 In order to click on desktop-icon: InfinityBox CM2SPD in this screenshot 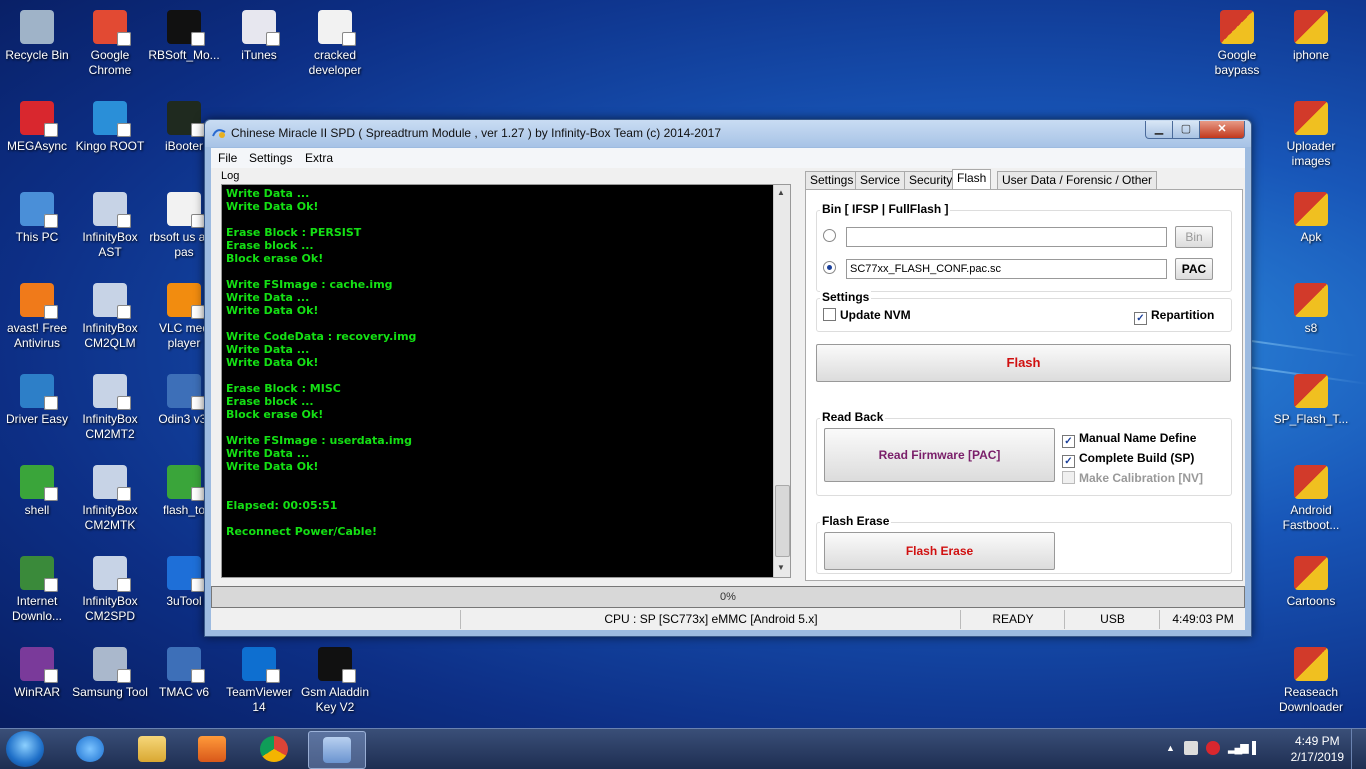, I will do `click(110, 587)`.